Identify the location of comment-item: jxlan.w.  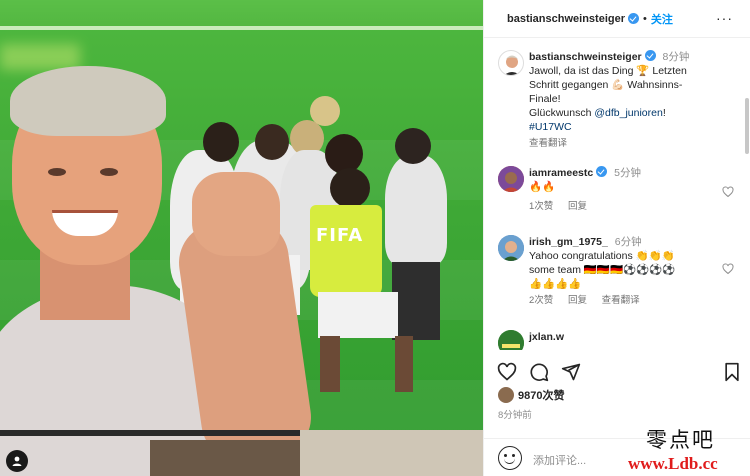
(614, 339).